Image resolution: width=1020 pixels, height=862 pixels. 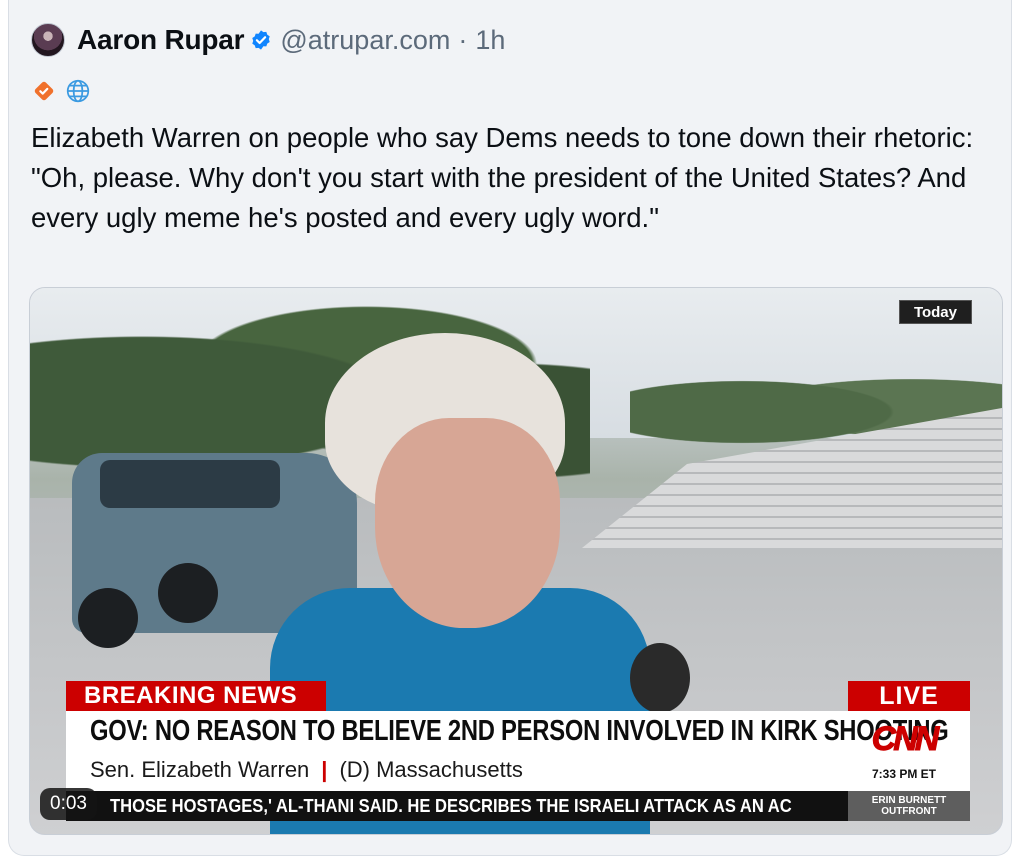 I want to click on orange-check-badge-icon, so click(x=44, y=91).